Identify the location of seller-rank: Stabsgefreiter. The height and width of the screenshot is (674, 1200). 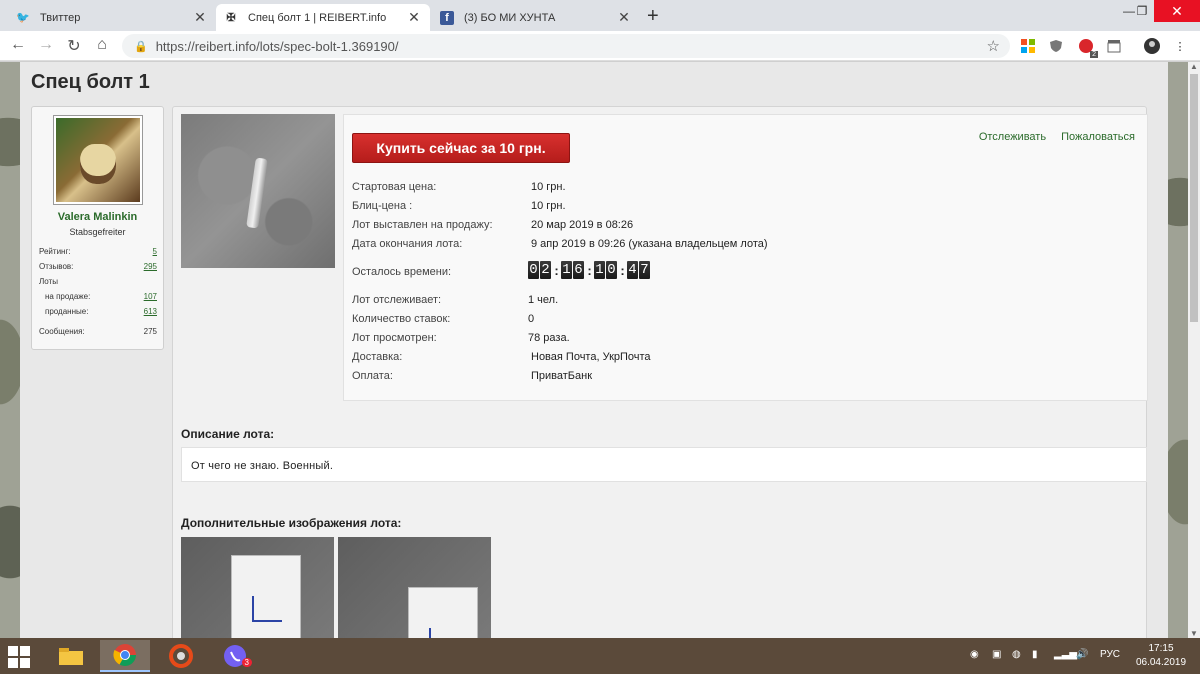
(97, 232).